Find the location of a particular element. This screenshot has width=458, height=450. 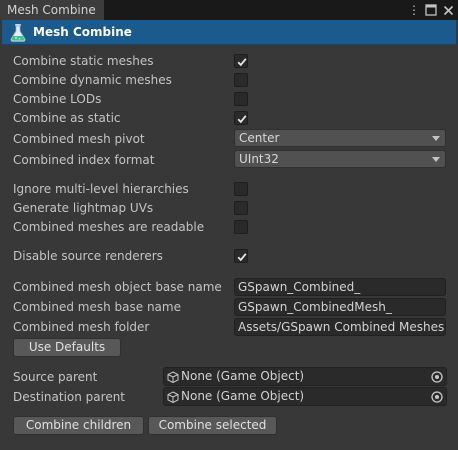

combine-as-static-checkbox is located at coordinates (241, 118).